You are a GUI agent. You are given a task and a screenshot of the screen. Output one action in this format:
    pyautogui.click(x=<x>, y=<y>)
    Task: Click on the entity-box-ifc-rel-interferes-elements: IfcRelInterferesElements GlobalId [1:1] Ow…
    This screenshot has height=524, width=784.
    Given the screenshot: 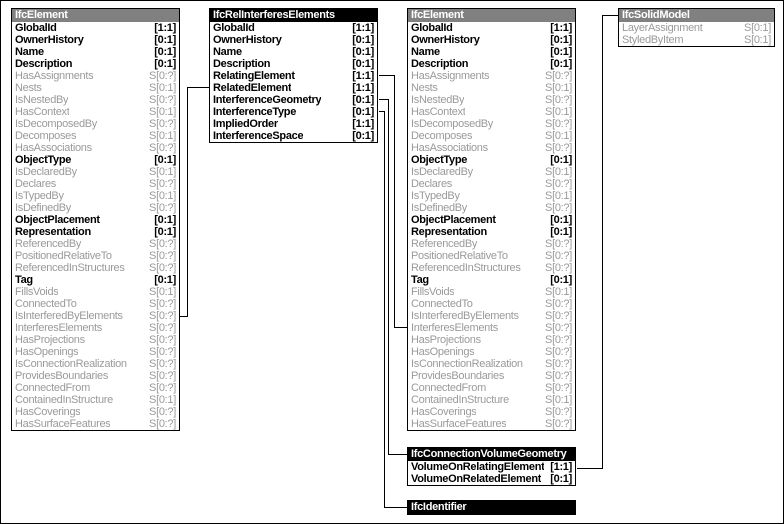 What is the action you would take?
    pyautogui.click(x=293, y=75)
    